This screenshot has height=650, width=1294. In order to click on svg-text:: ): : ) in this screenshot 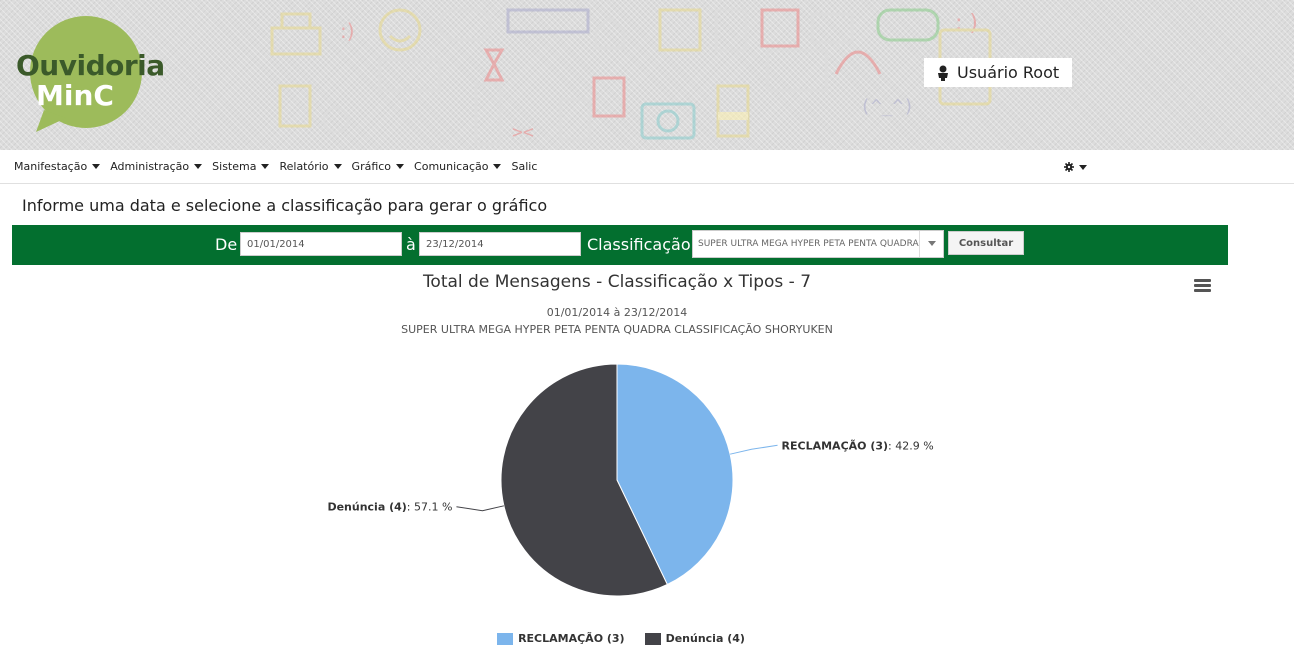, I will do `click(966, 23)`.